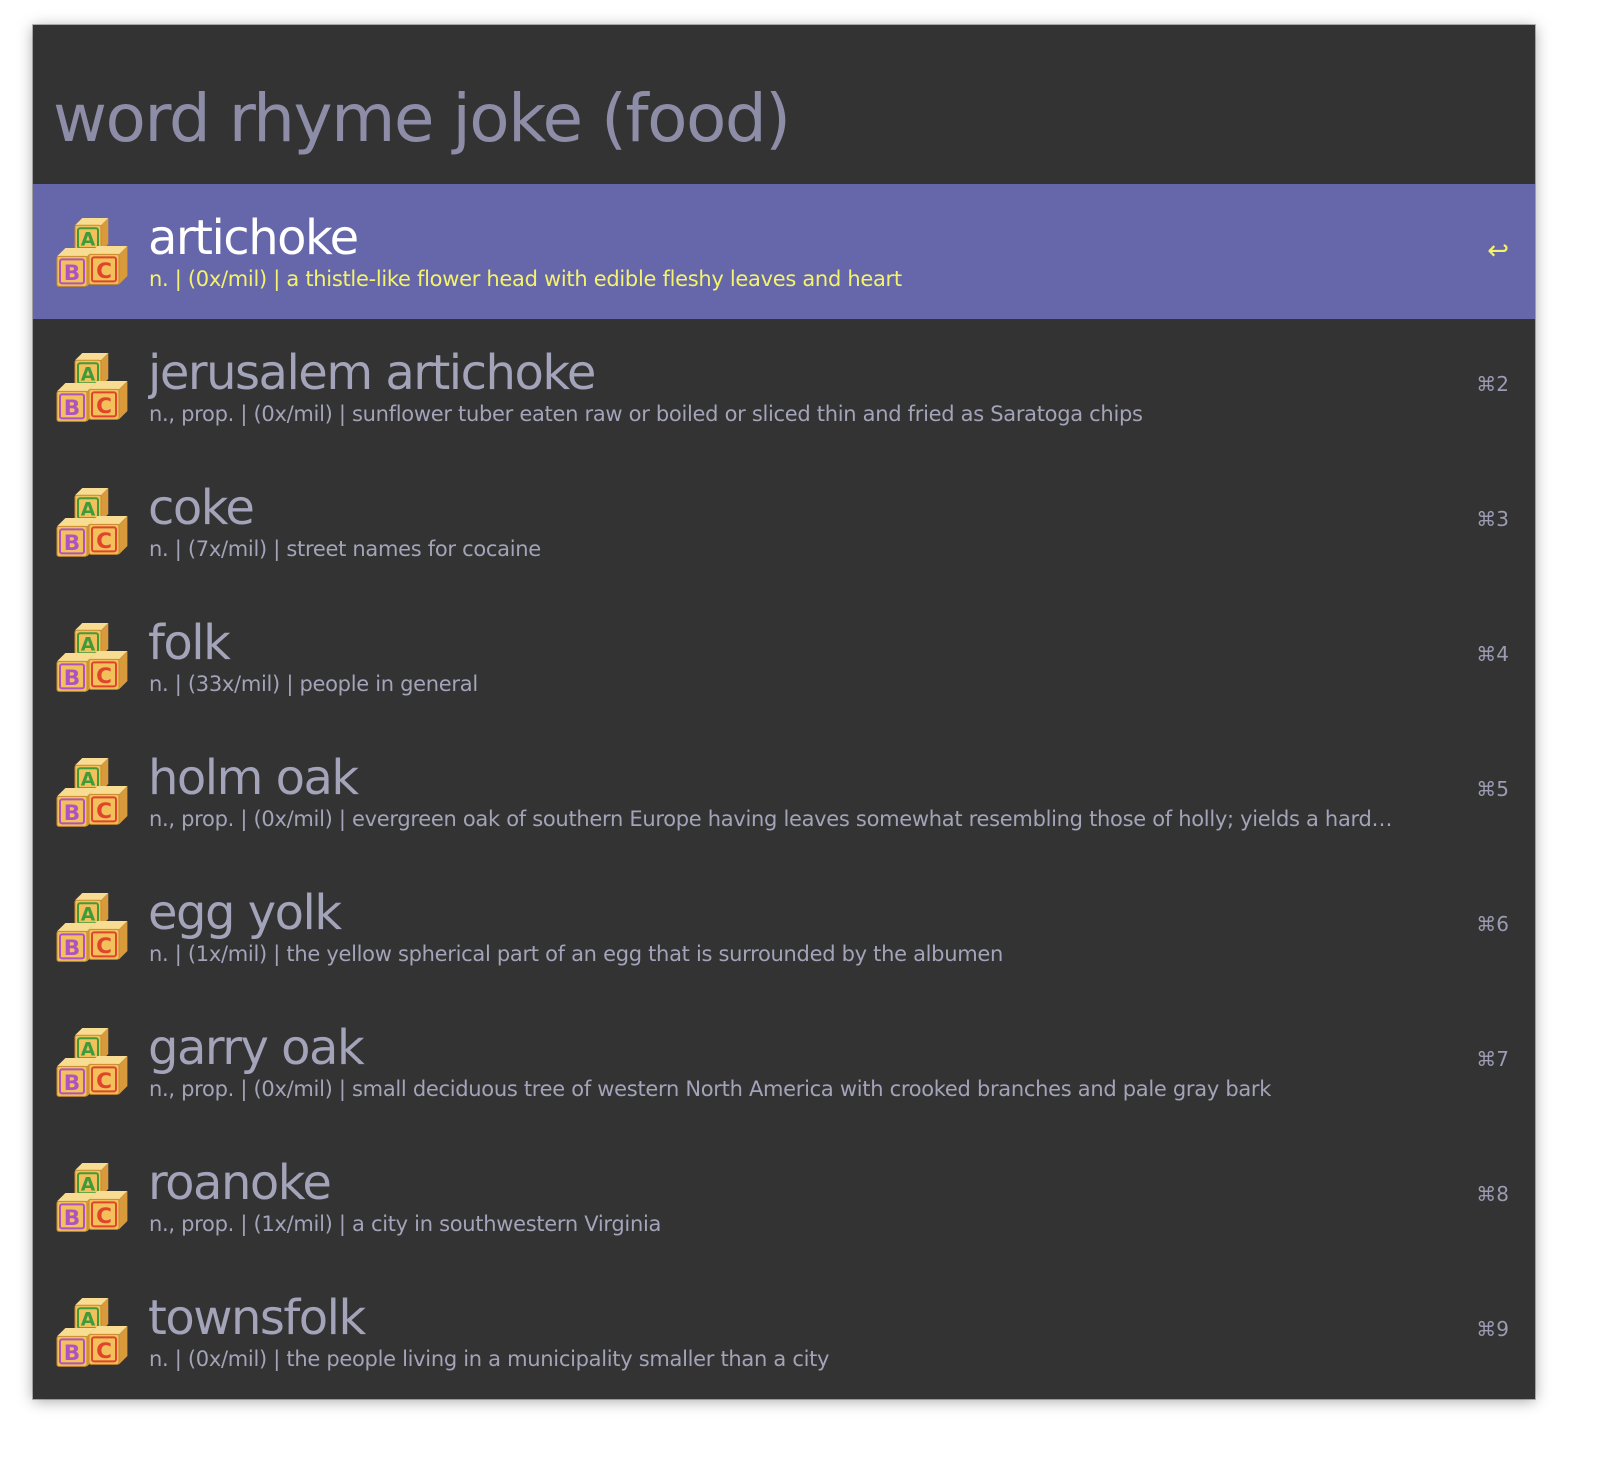 Image resolution: width=1604 pixels, height=1472 pixels. Describe the element at coordinates (1492, 1329) in the screenshot. I see `result-shortcut: ⌘9` at that location.